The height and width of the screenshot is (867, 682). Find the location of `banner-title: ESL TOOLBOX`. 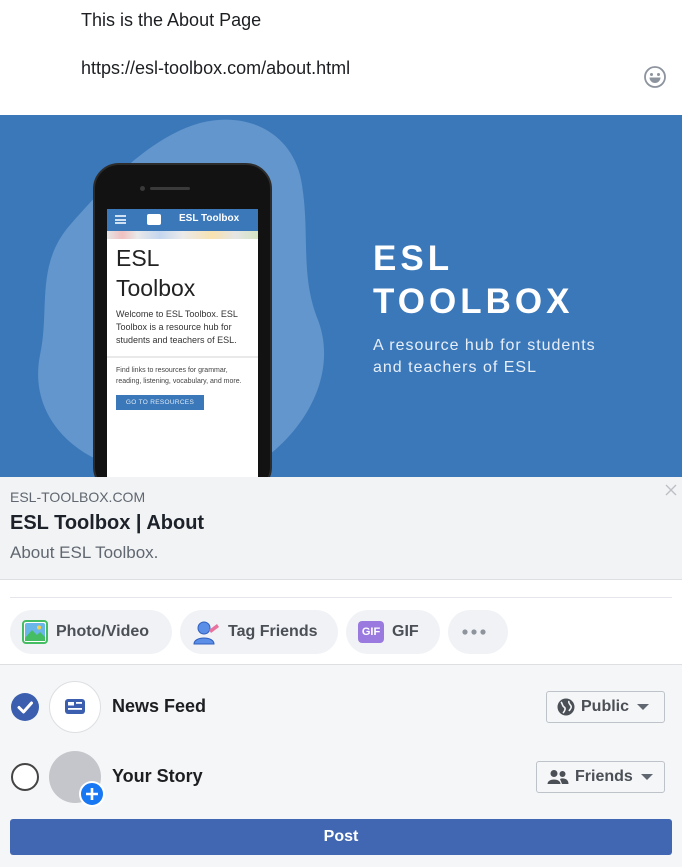

banner-title: ESL TOOLBOX is located at coordinates (473, 280).